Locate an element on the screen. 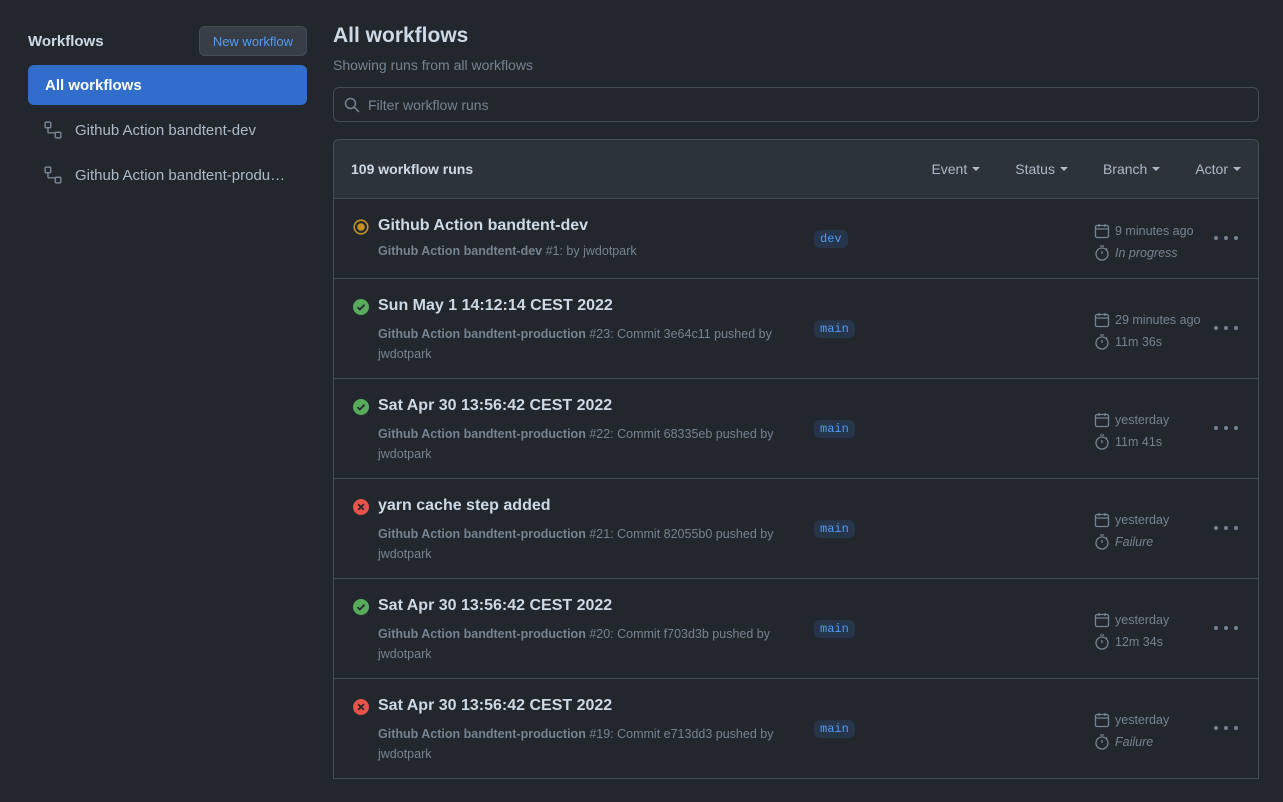 The width and height of the screenshot is (1283, 802). filter-dropdowns: Event Status Branch Actor is located at coordinates (1068, 169).